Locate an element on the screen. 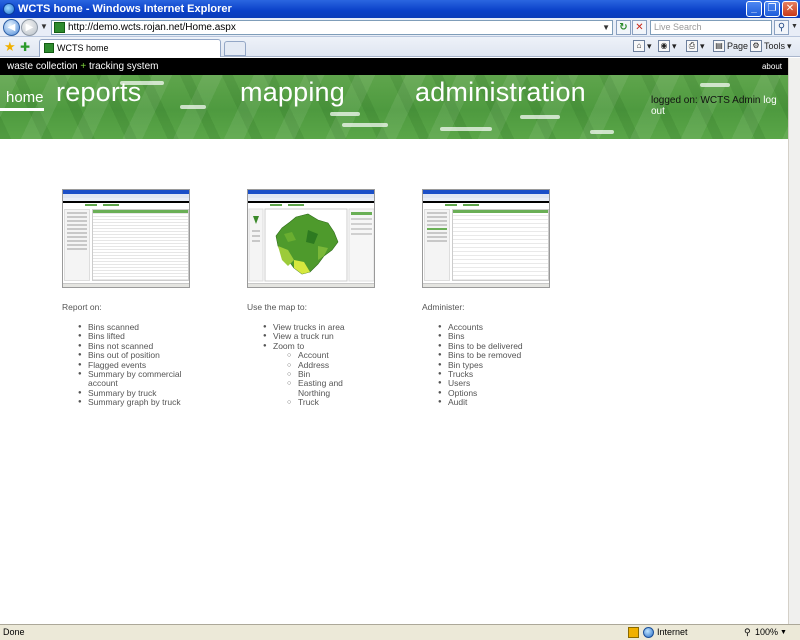  page-favicon-icon is located at coordinates (59, 27).